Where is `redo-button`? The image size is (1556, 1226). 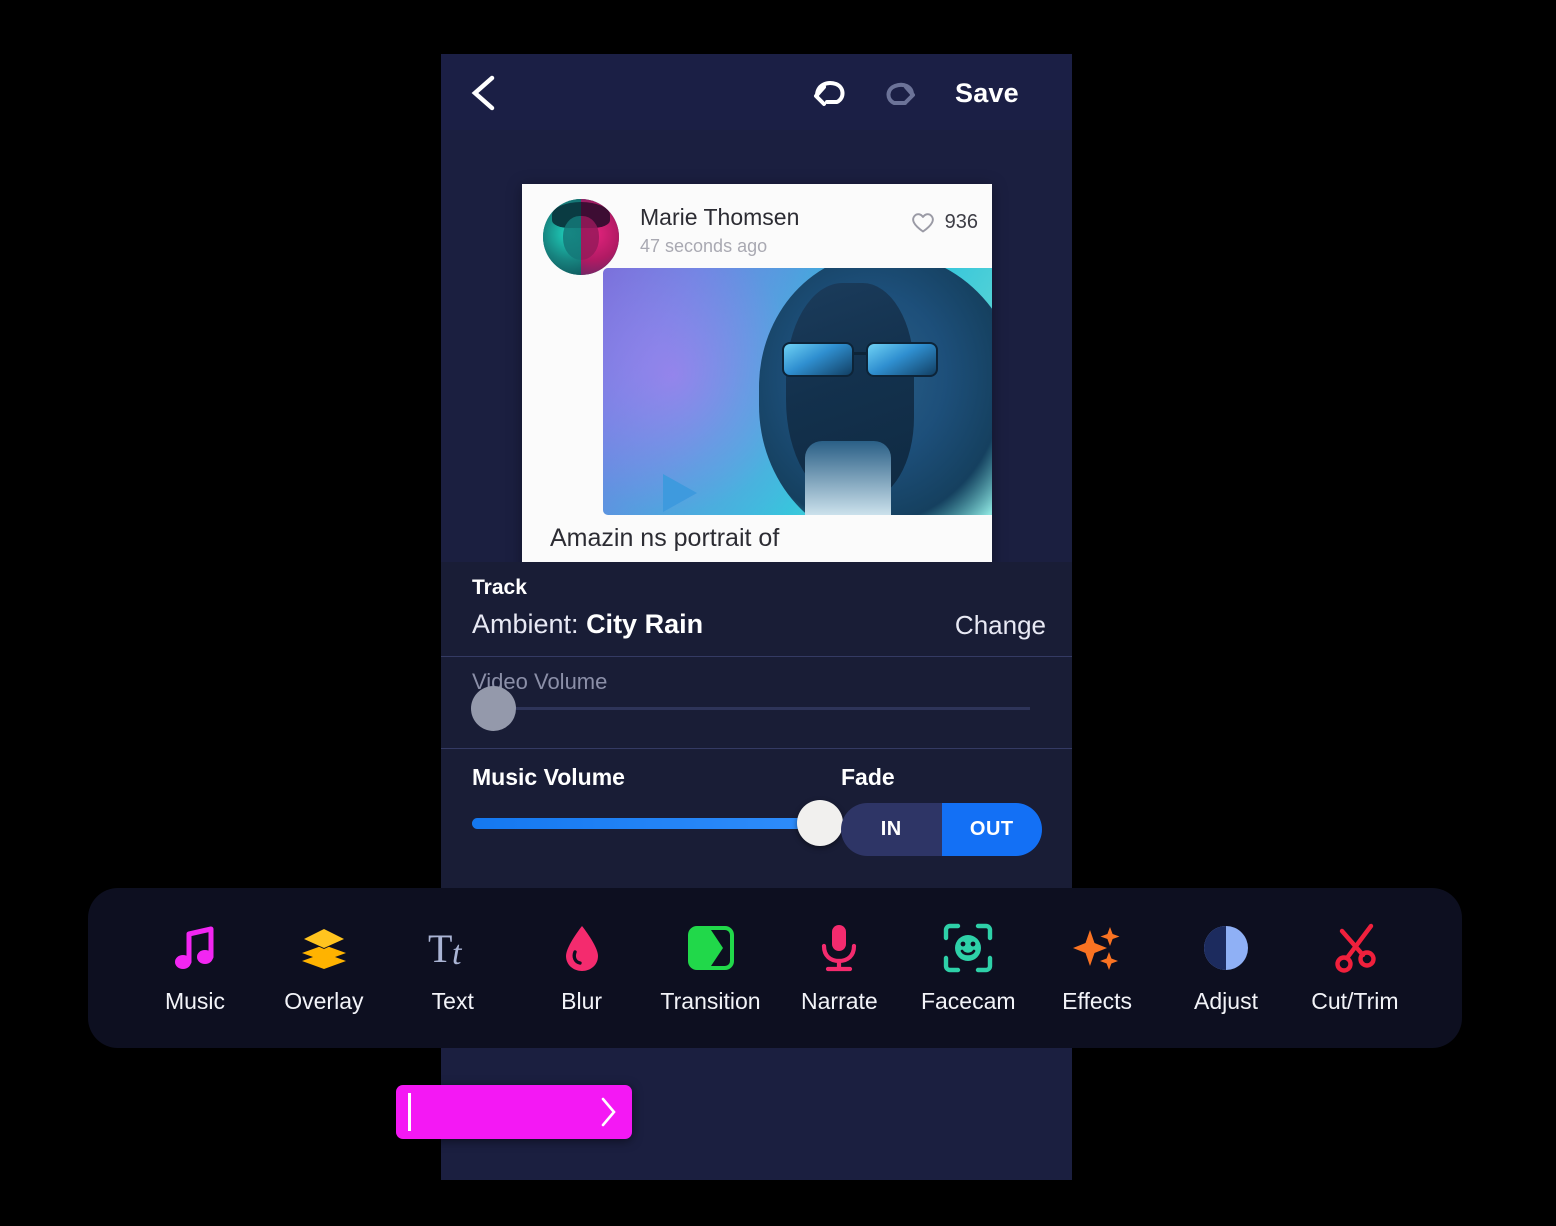
redo-button is located at coordinates (899, 98).